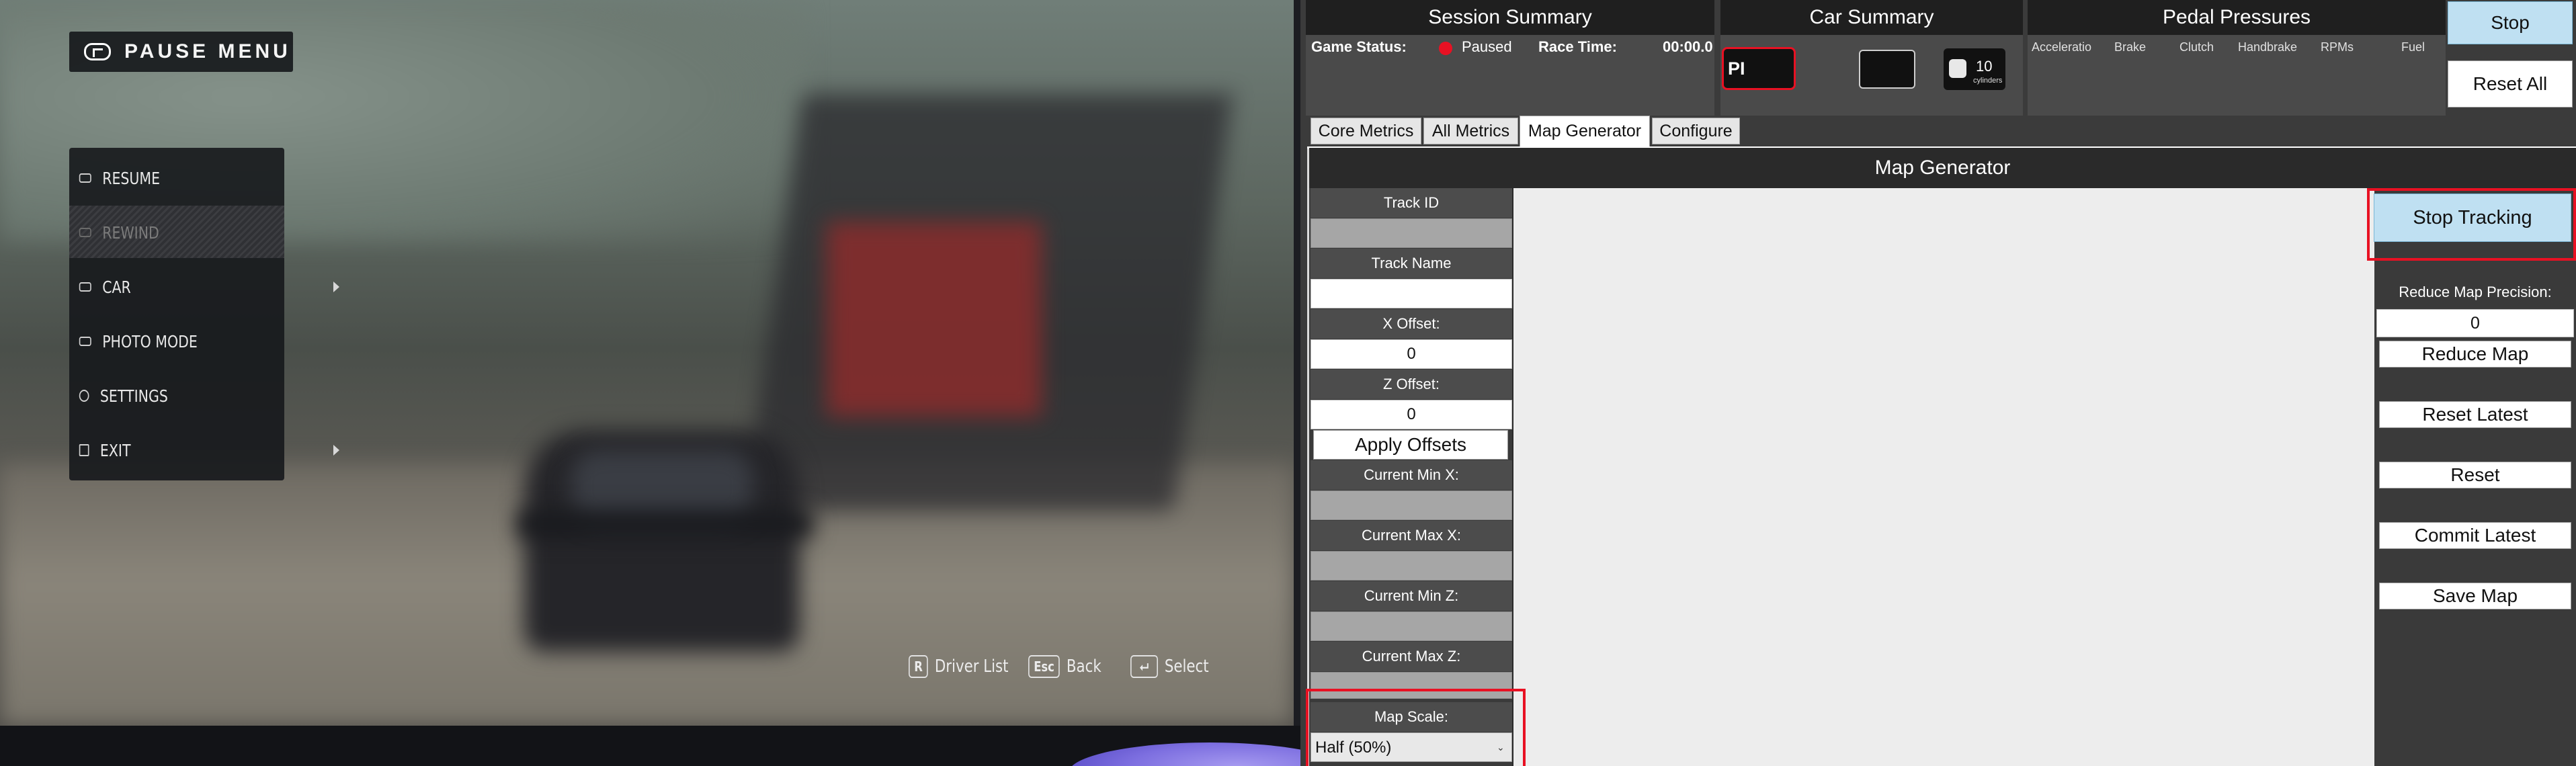 The width and height of the screenshot is (2576, 766). Describe the element at coordinates (1084, 666) in the screenshot. I see `hint-label: Back` at that location.